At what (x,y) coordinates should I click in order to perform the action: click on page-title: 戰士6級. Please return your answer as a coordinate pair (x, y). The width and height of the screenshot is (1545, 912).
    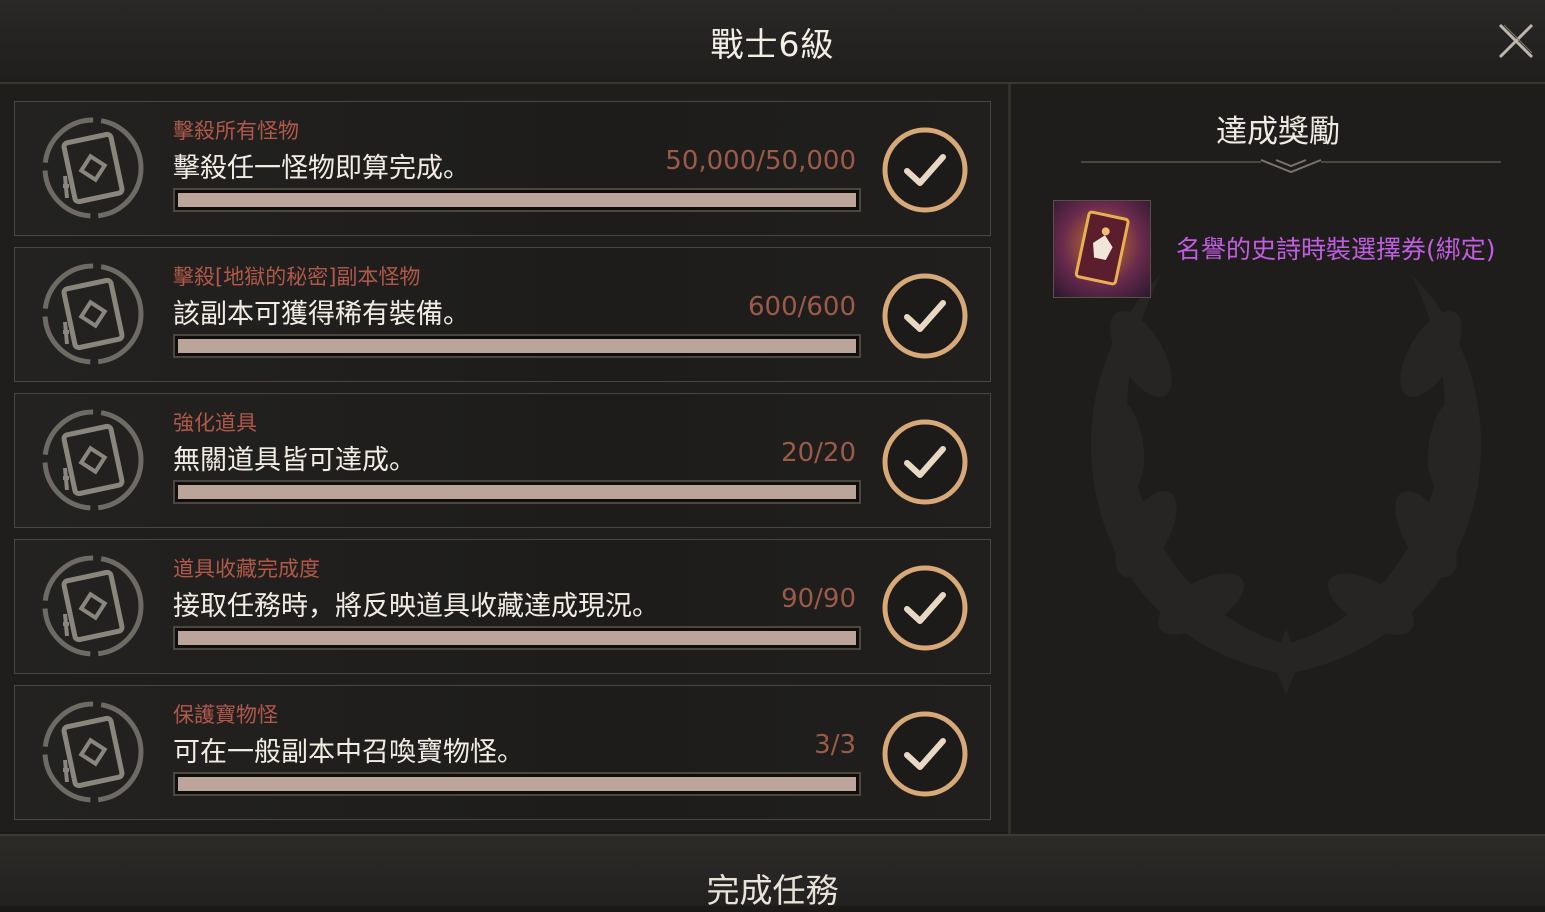
    Looking at the image, I should click on (772, 44).